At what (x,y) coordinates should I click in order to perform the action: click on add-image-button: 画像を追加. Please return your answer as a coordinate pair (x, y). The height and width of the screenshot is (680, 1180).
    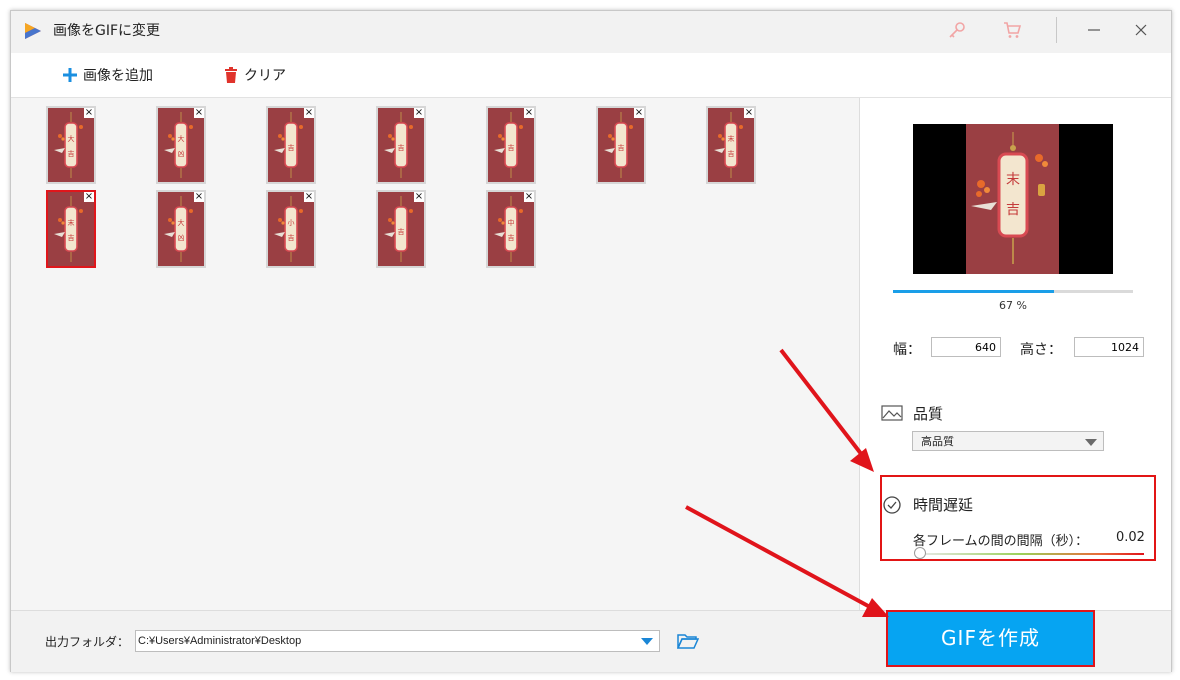
    Looking at the image, I should click on (108, 75).